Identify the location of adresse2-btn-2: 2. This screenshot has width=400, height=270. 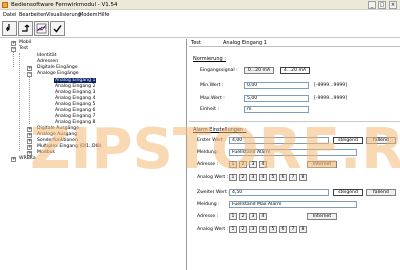
(243, 216).